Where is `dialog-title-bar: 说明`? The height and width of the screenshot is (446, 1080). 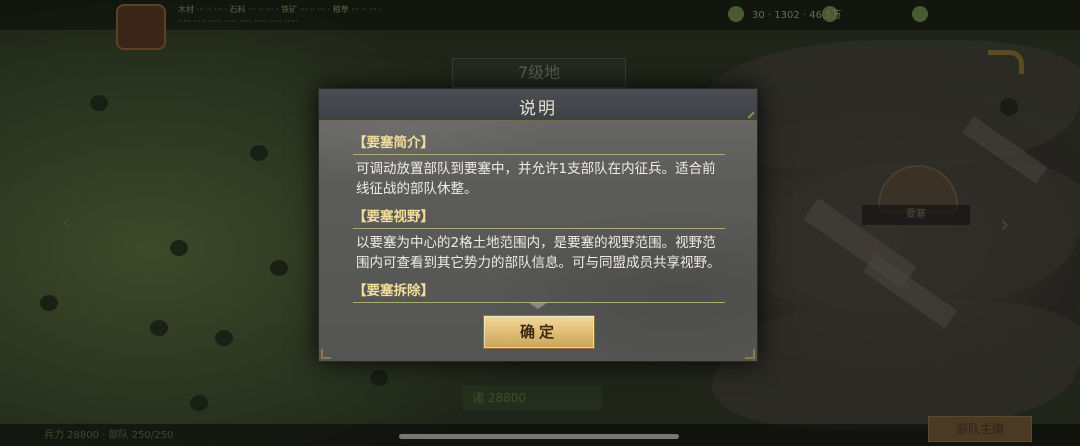
dialog-title-bar: 说明 is located at coordinates (538, 105).